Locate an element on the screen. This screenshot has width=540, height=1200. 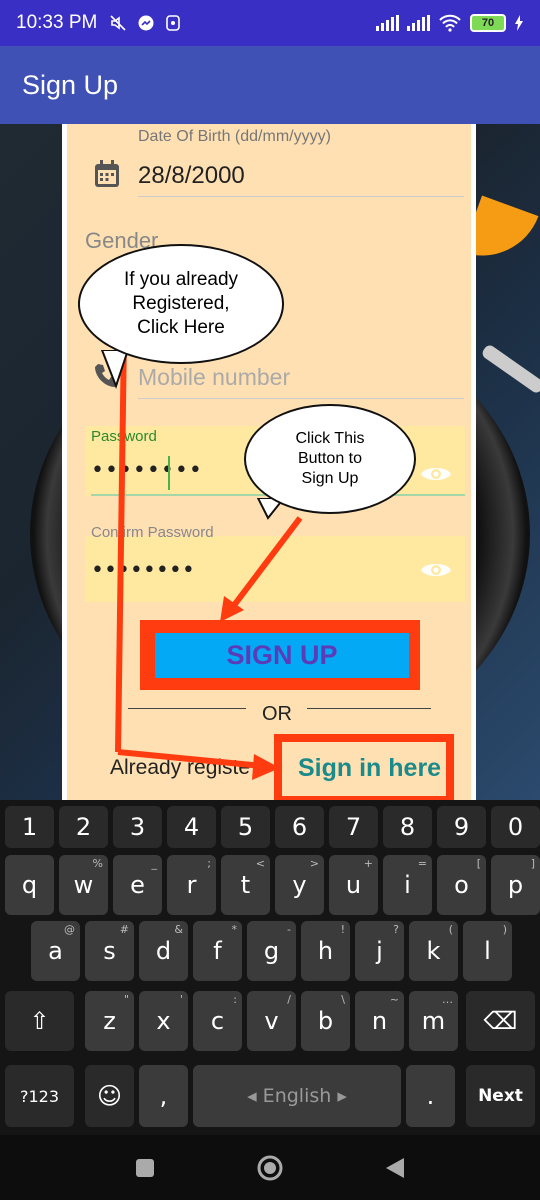
mute-icon is located at coordinates (118, 23).